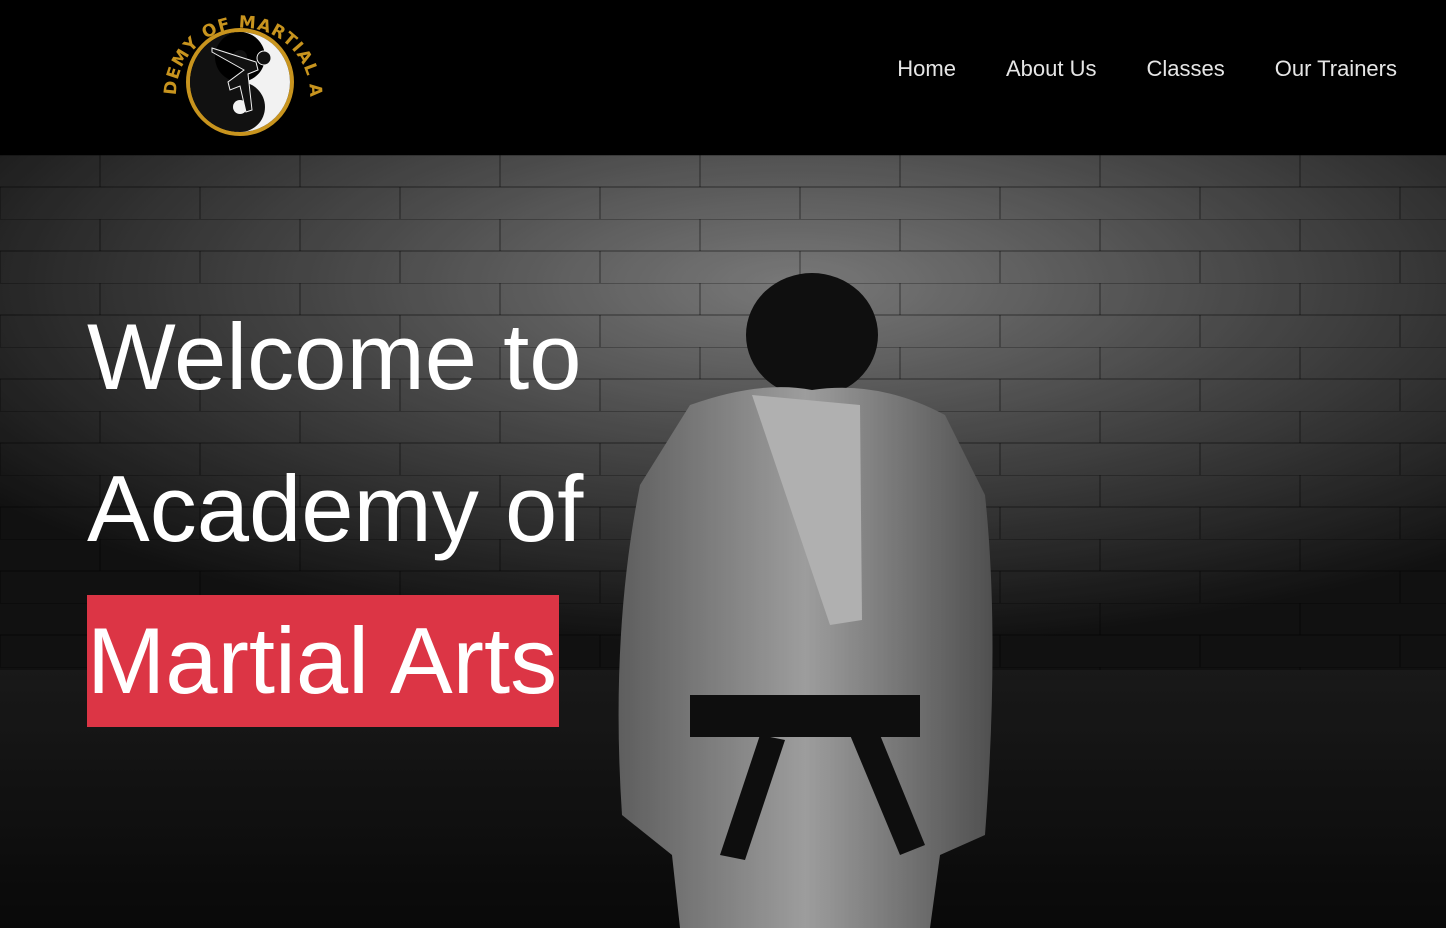  I want to click on hero-line-1: Welcome to, so click(334, 356).